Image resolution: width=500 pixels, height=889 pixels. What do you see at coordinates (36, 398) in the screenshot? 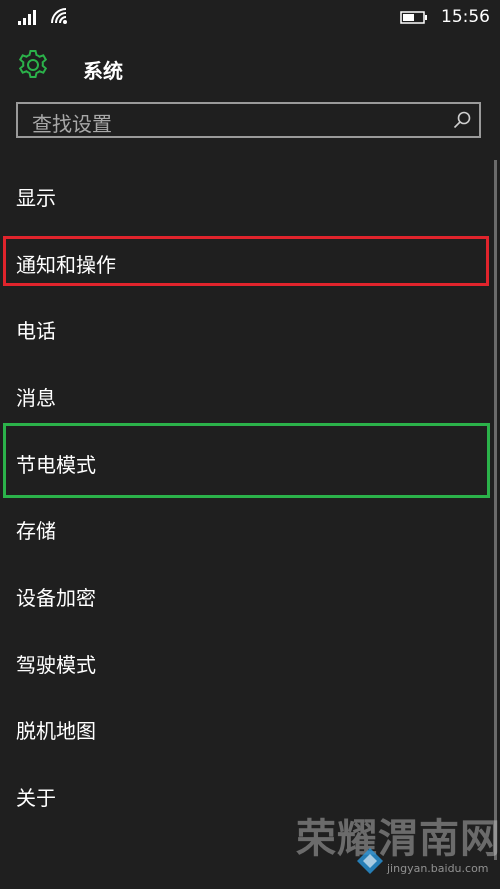
I see `menu-item-label: 消息` at bounding box center [36, 398].